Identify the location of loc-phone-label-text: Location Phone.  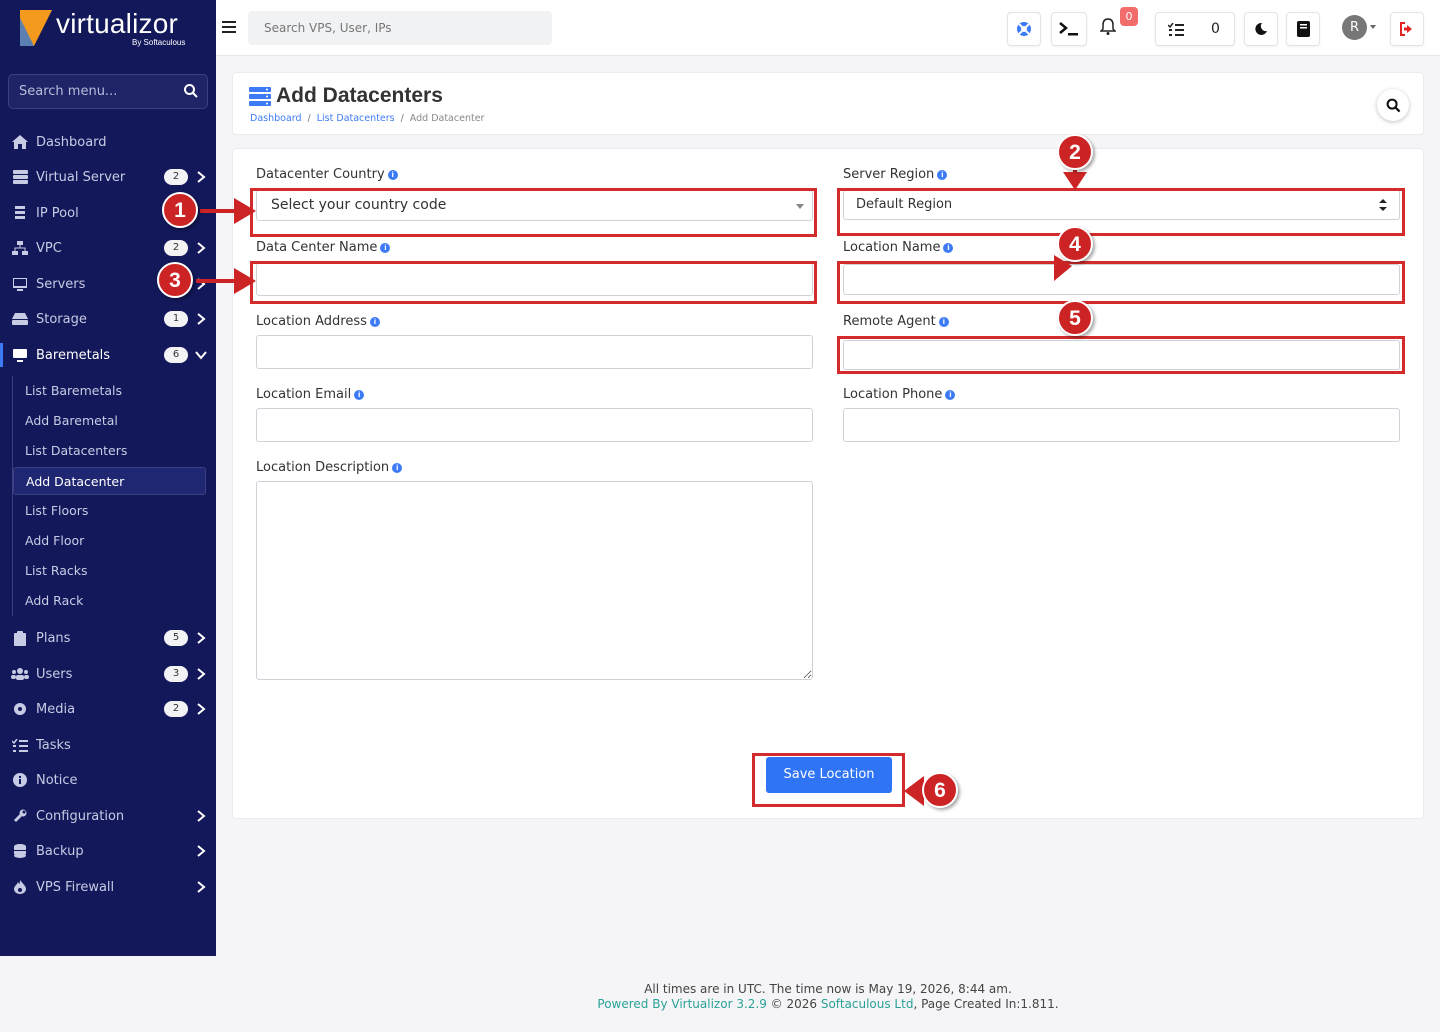
(893, 394).